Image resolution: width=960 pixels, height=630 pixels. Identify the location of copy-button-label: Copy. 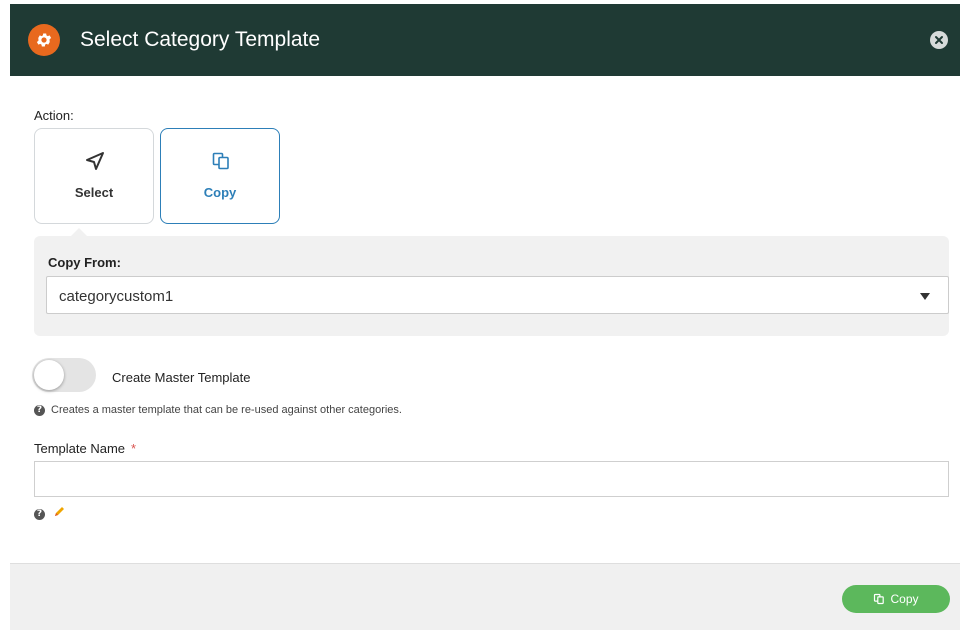
(904, 599).